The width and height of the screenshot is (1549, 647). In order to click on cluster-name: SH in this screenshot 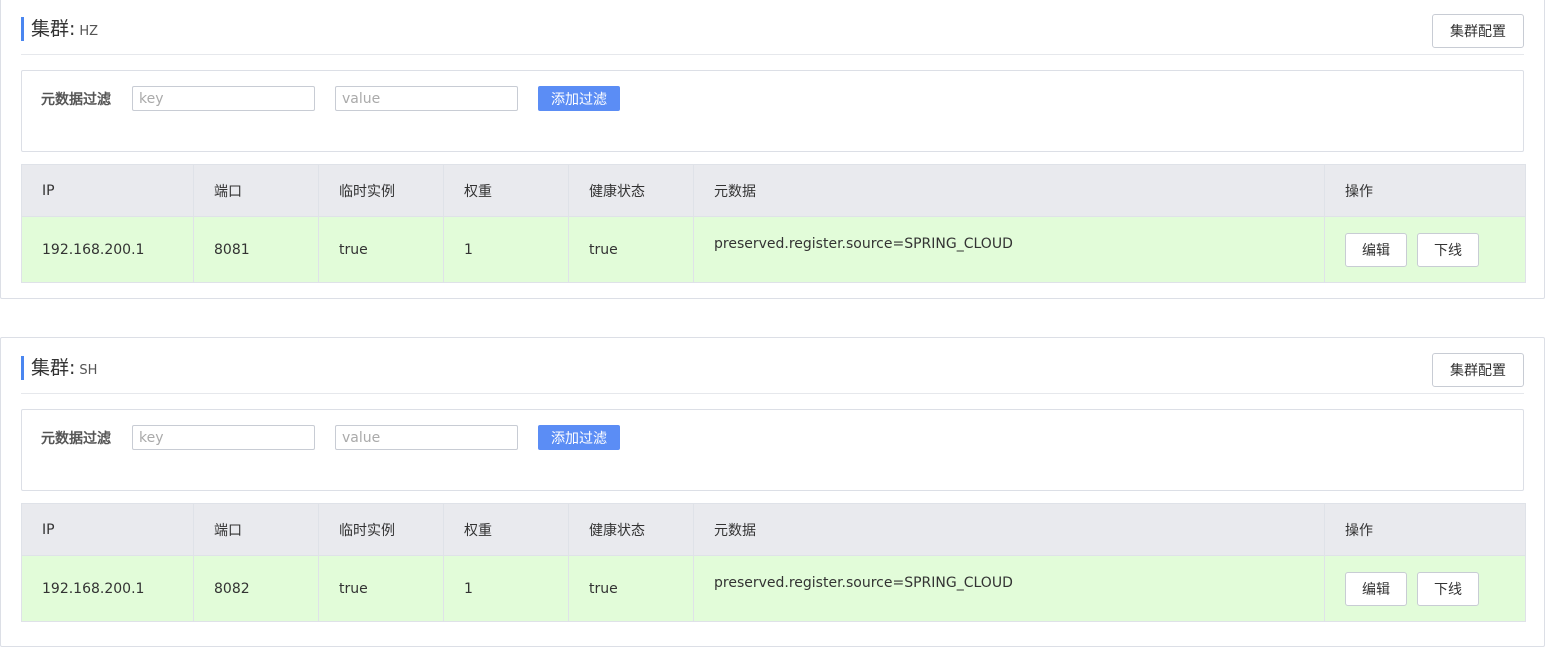, I will do `click(88, 370)`.